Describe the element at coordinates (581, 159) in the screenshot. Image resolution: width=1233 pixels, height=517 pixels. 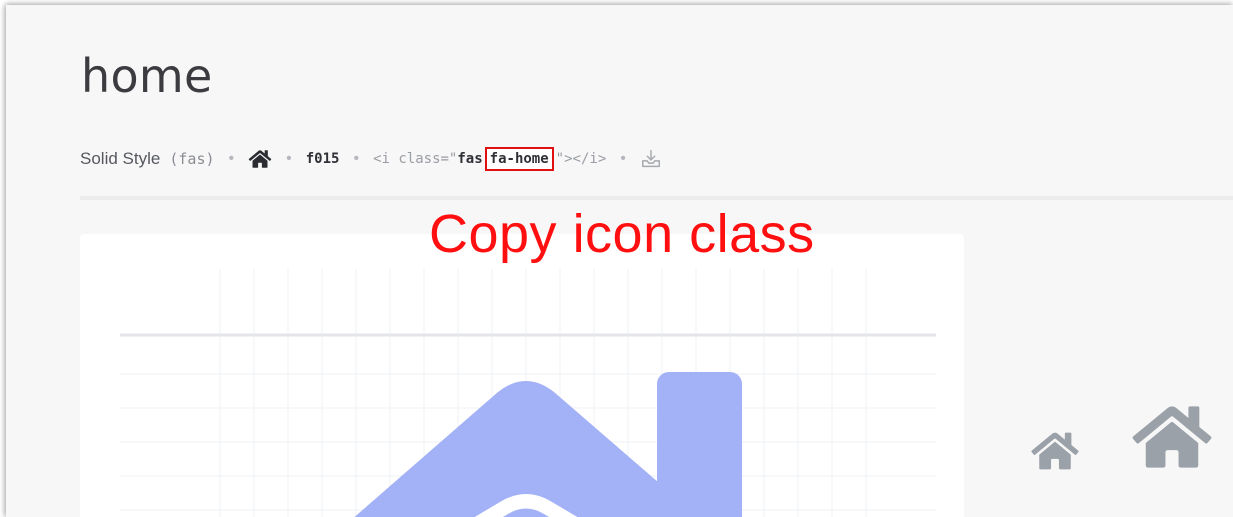
I see `snippet-close: "></i>` at that location.